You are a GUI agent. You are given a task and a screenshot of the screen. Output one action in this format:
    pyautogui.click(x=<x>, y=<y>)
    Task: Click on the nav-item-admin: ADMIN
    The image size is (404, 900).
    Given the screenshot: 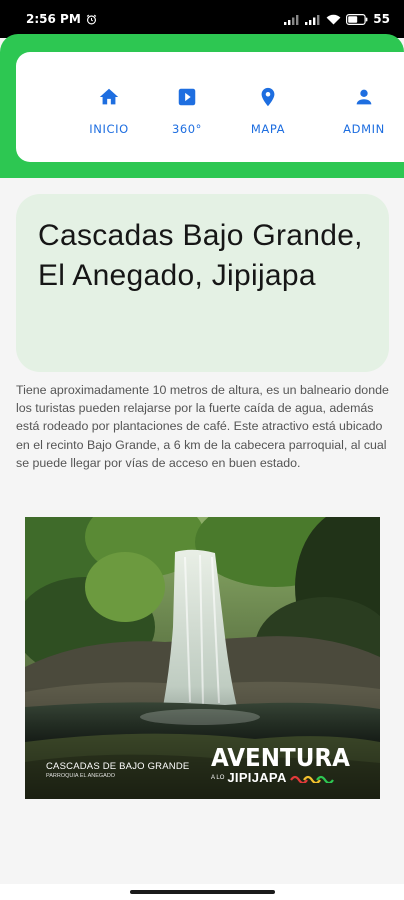 What is the action you would take?
    pyautogui.click(x=364, y=111)
    